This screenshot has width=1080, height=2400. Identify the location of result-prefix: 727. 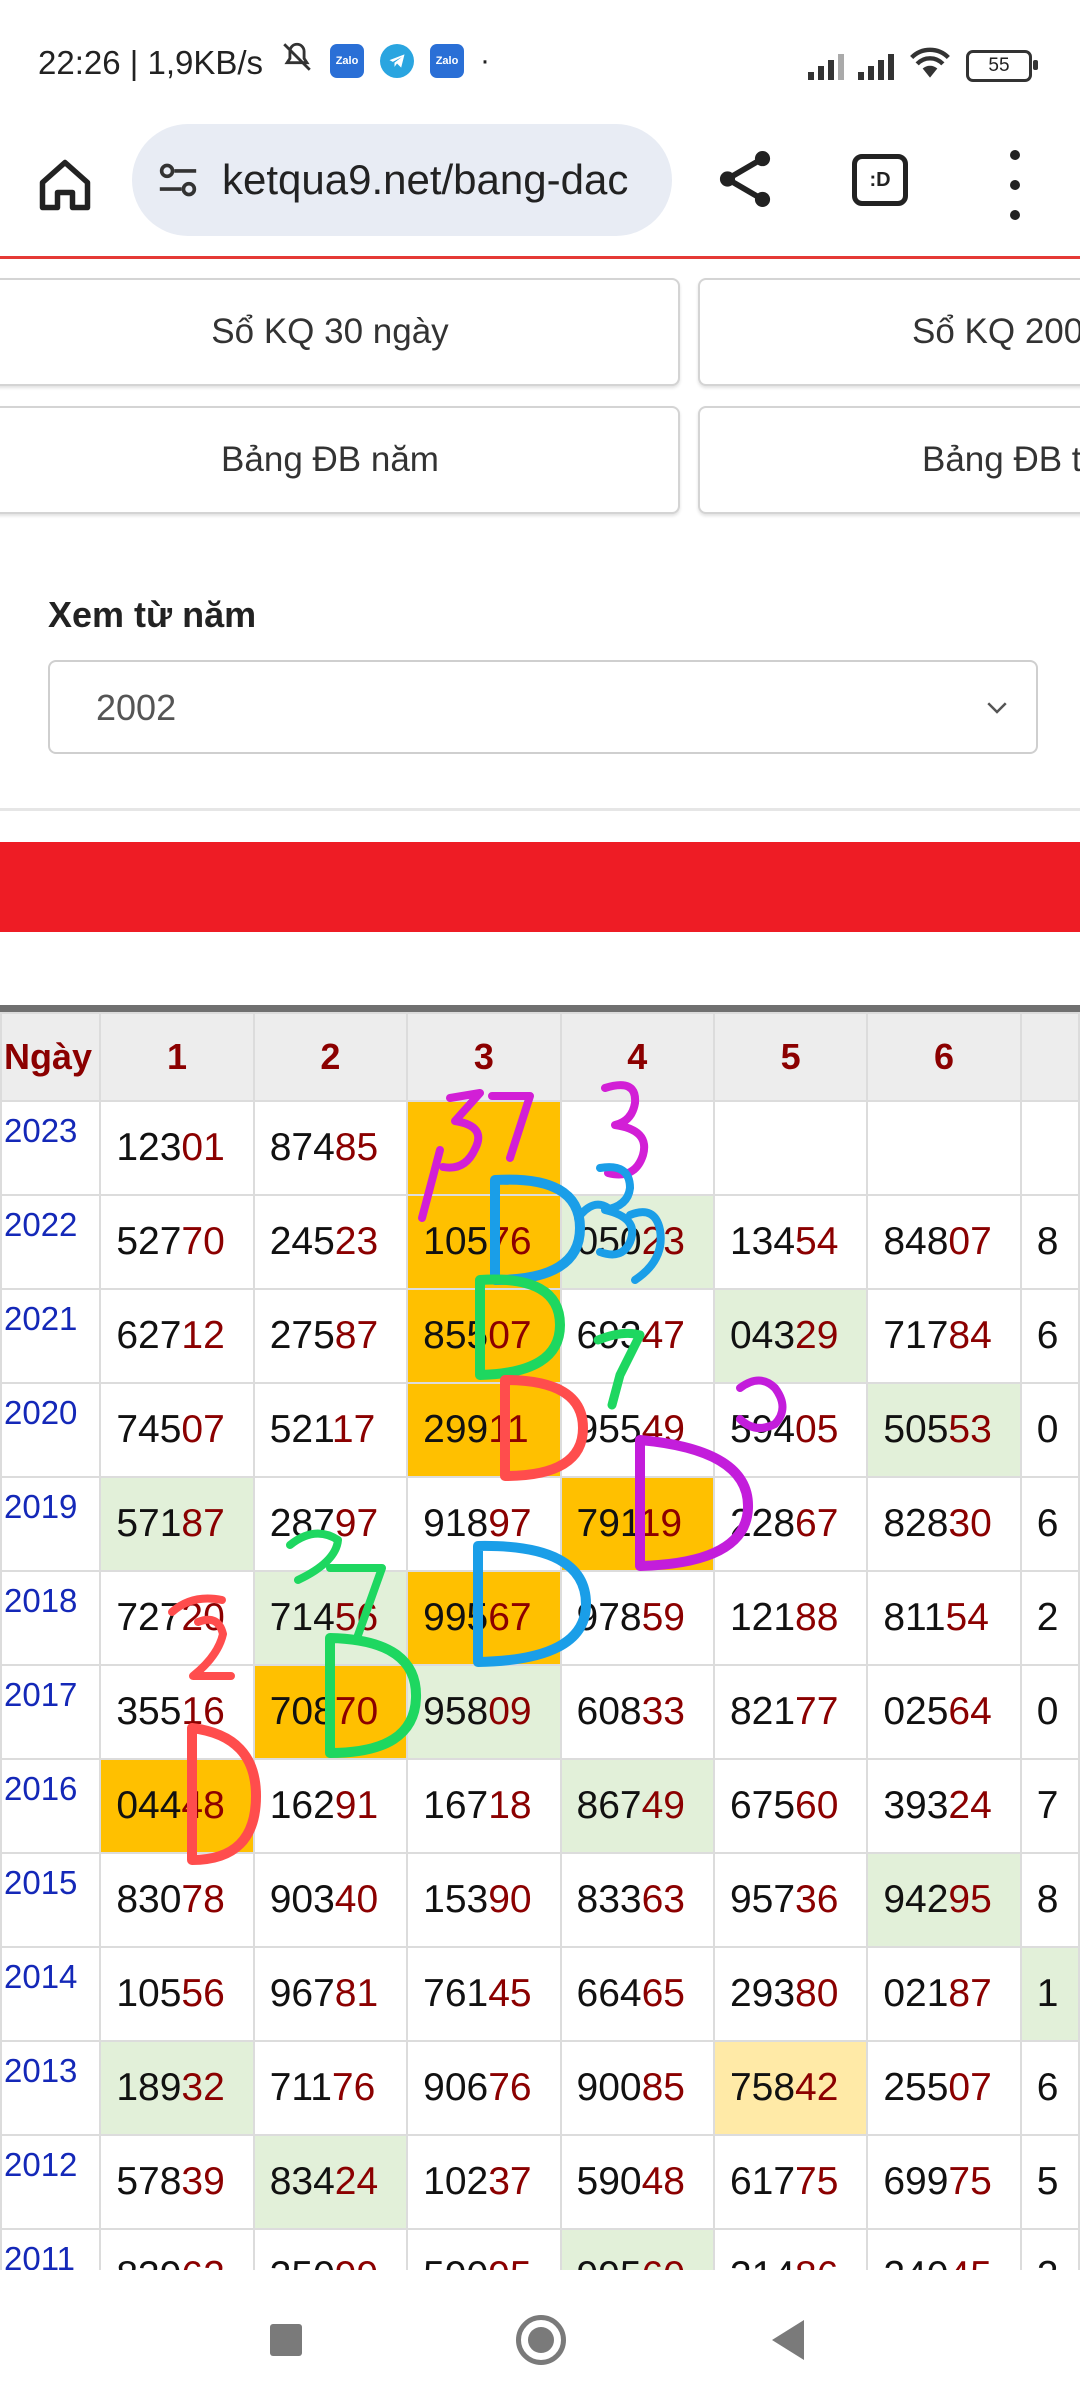
(149, 1617).